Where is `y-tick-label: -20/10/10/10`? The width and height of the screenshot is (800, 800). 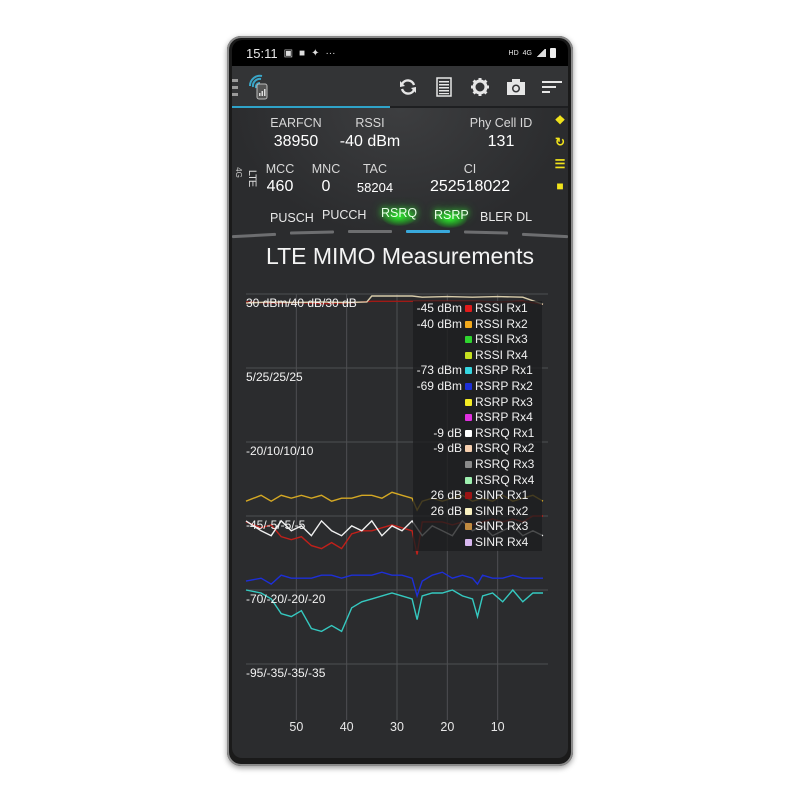
y-tick-label: -20/10/10/10 is located at coordinates (280, 451).